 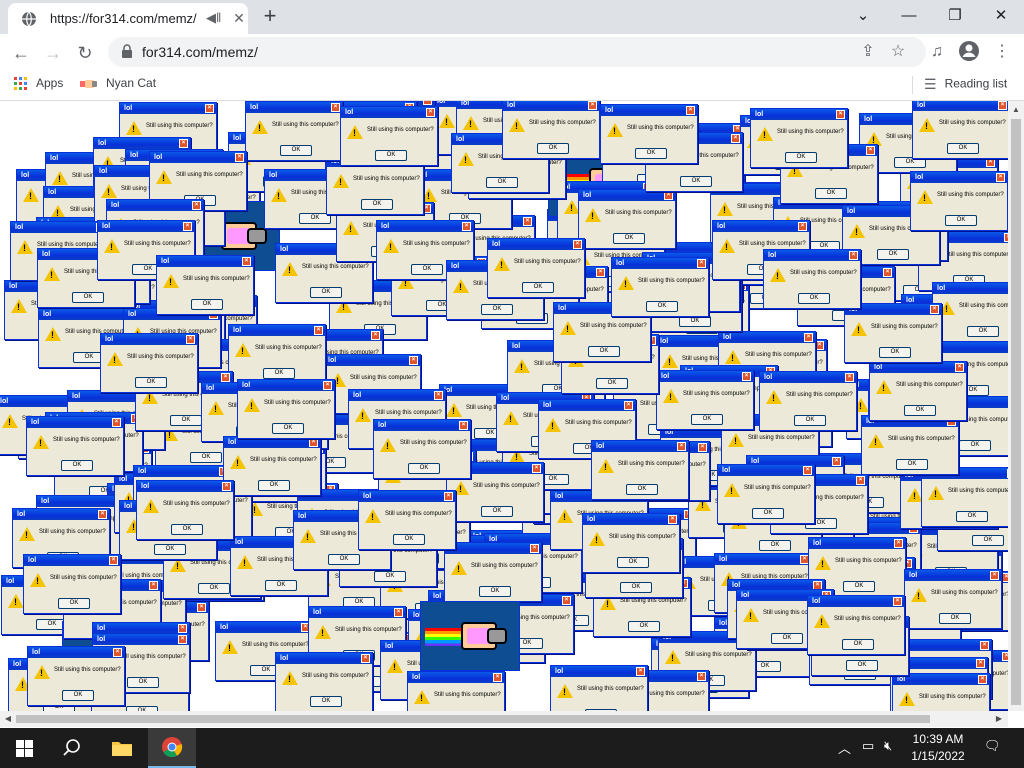 I want to click on scroll-left-arrow: ◀, so click(x=8, y=719).